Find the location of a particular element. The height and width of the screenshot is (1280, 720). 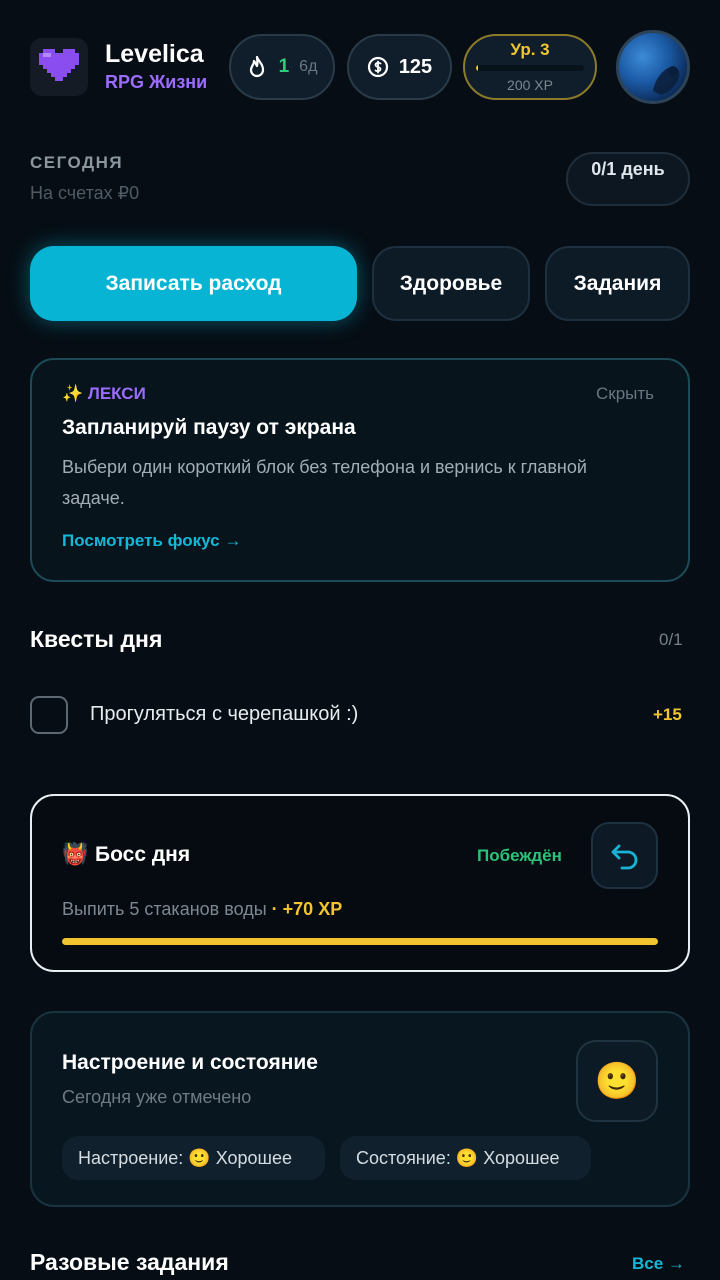

lexi-hide-button: Скрыть is located at coordinates (625, 394).